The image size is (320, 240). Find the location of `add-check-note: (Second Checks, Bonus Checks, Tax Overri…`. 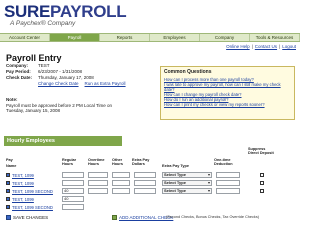

add-check-note: (Second Checks, Bonus Checks, Tax Overri… is located at coordinates (212, 216).